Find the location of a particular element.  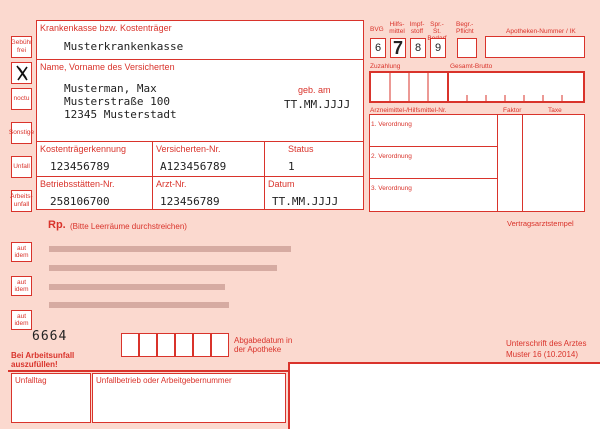

aut-idem-1-label: aut idem is located at coordinates (21, 252).